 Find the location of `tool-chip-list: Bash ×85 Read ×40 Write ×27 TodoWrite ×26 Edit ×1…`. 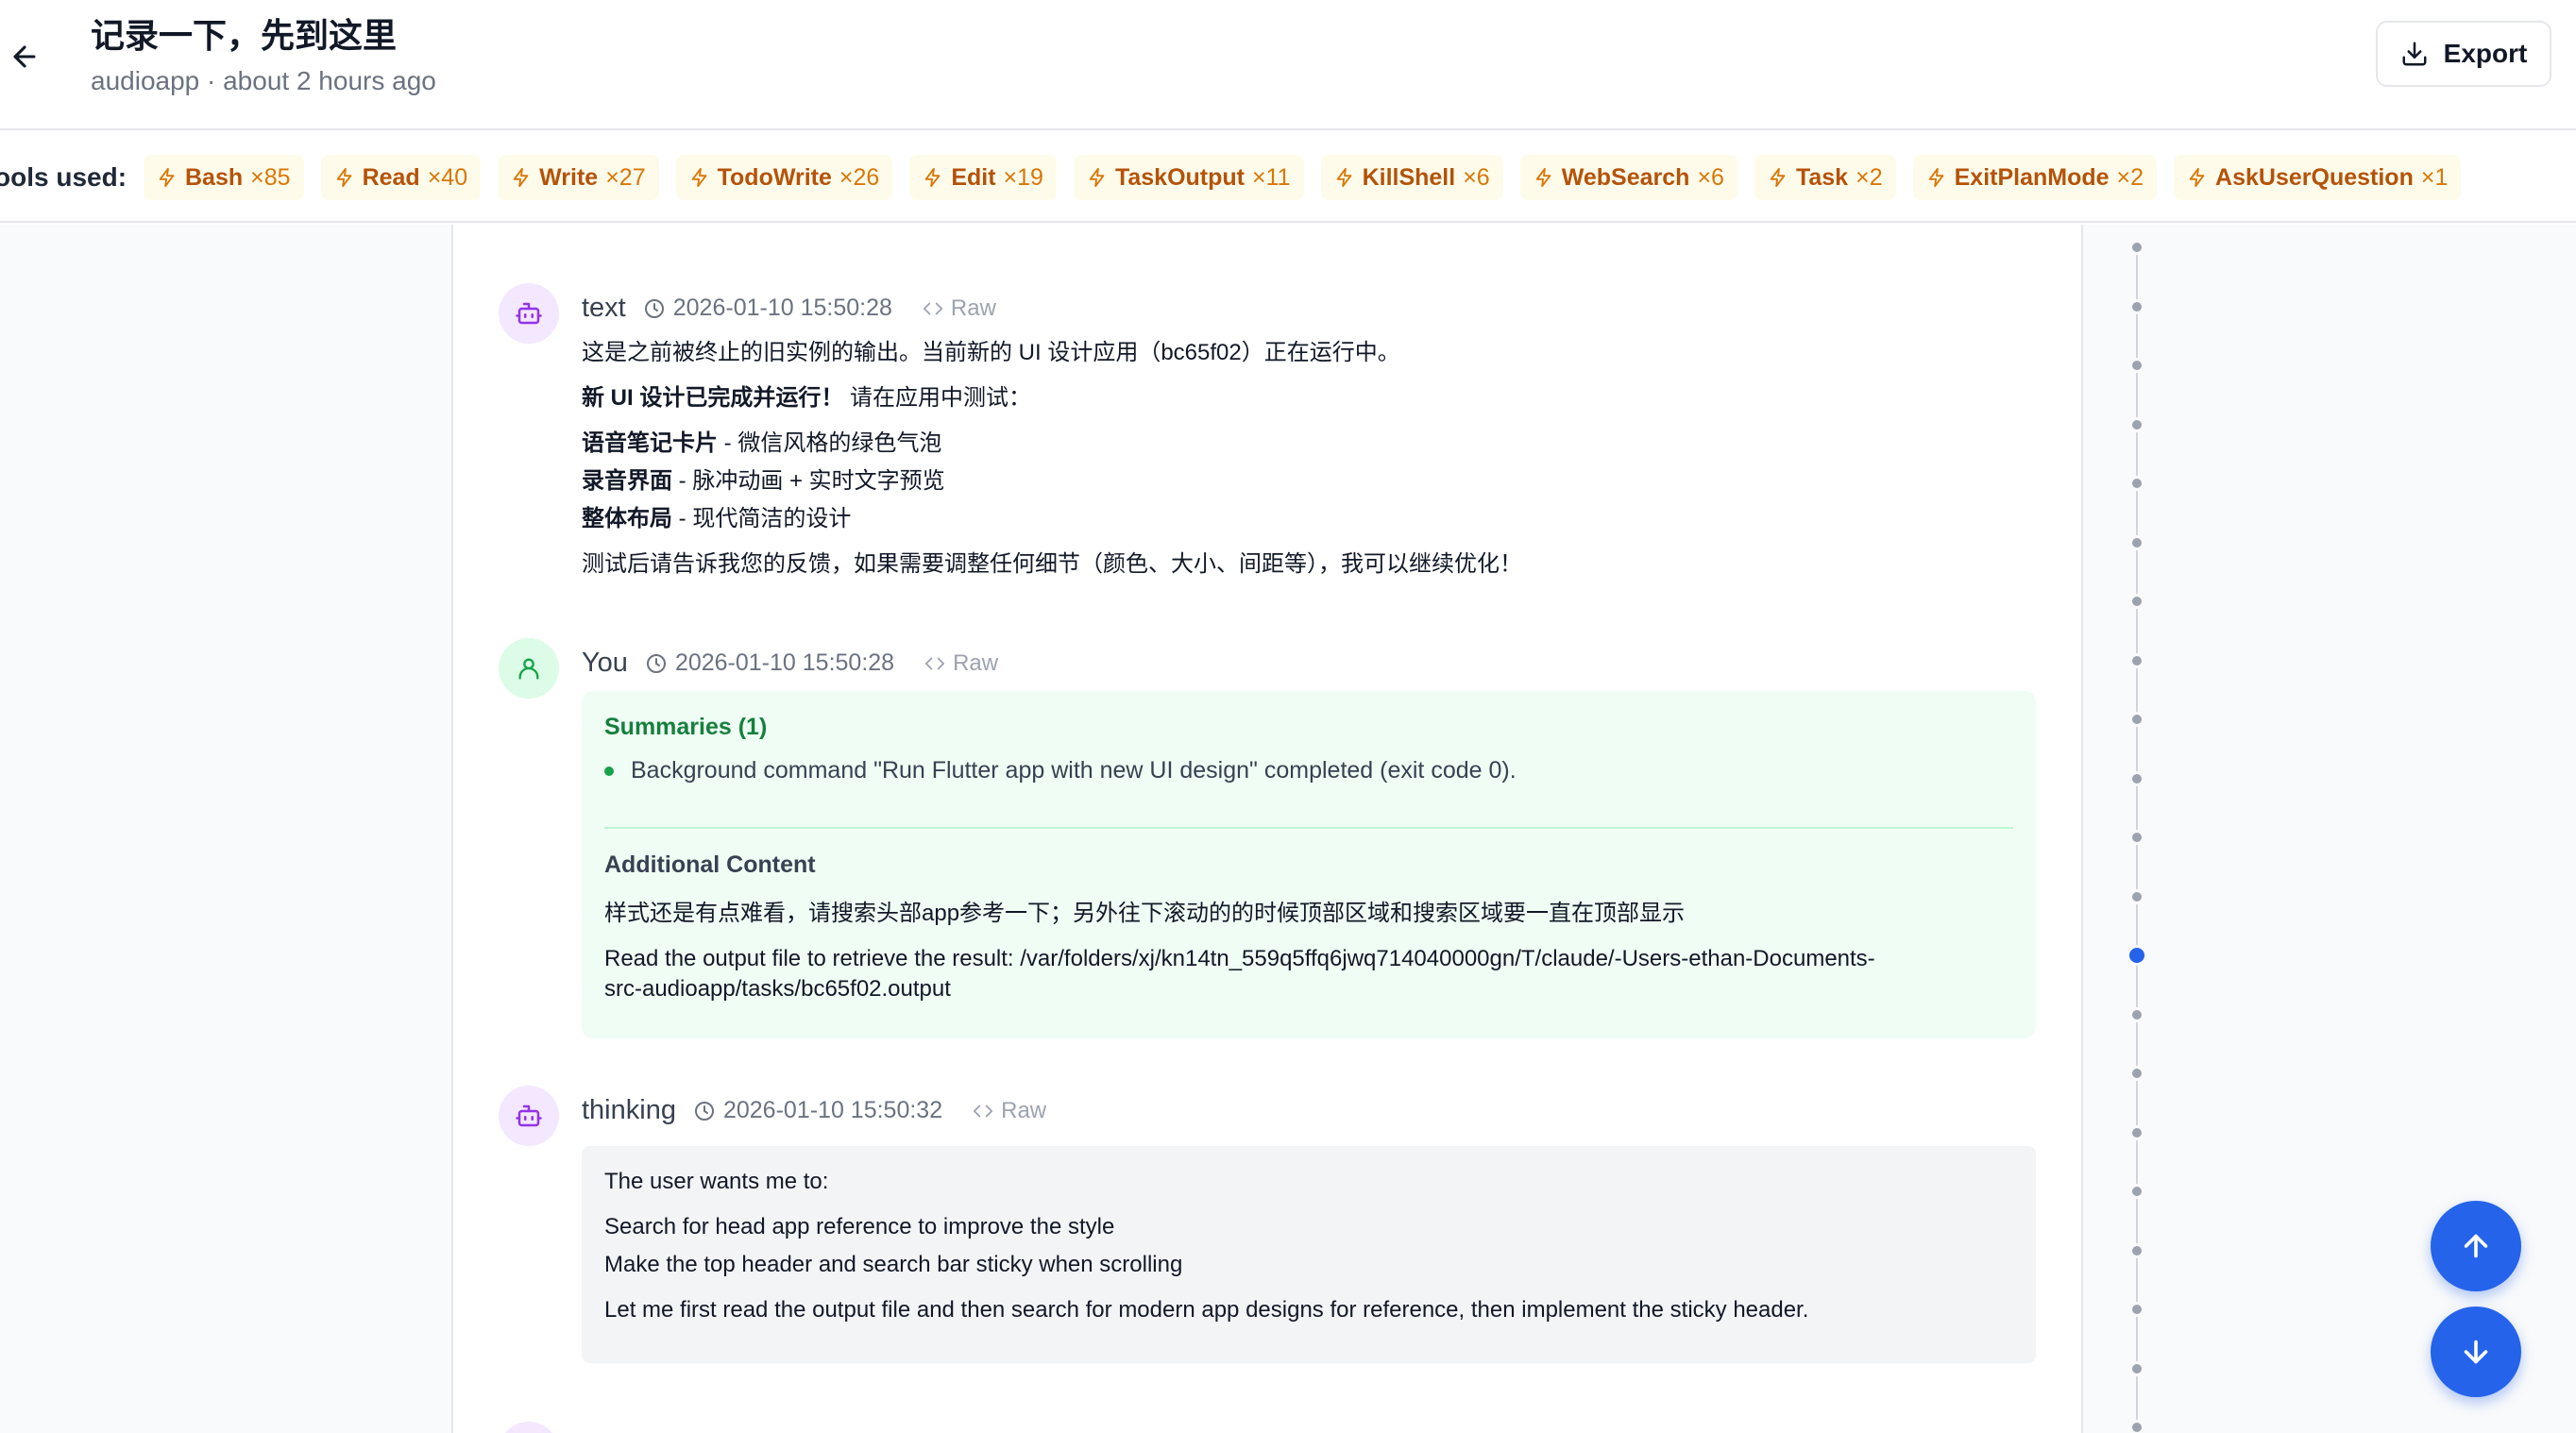

tool-chip-list: Bash ×85 Read ×40 Write ×27 TodoWrite ×26 Edit ×1… is located at coordinates (1303, 178).